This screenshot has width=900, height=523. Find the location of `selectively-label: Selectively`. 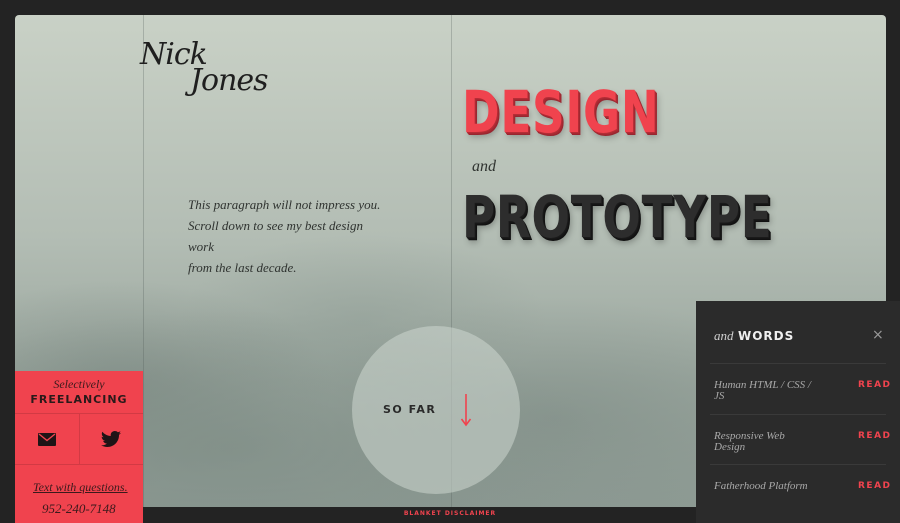

selectively-label: Selectively is located at coordinates (79, 384).